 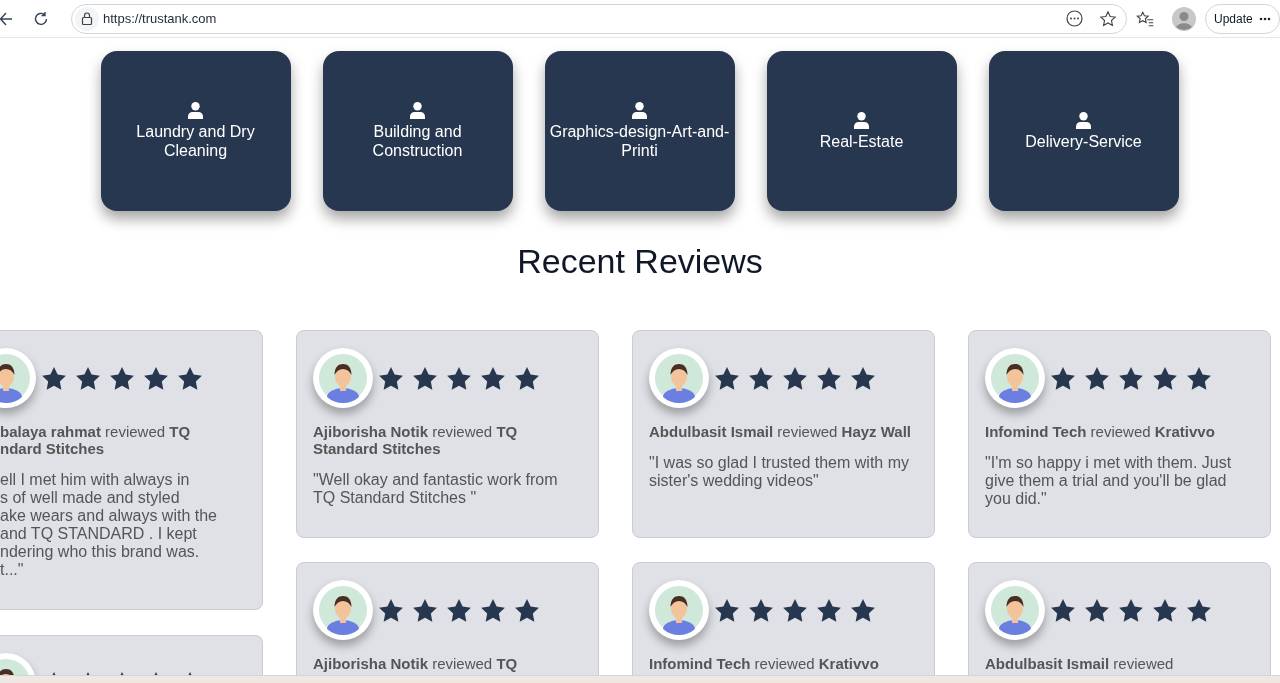 I want to click on review-heading: Abdulbasit Ismail reviewed Hayz Wall, so click(x=781, y=431).